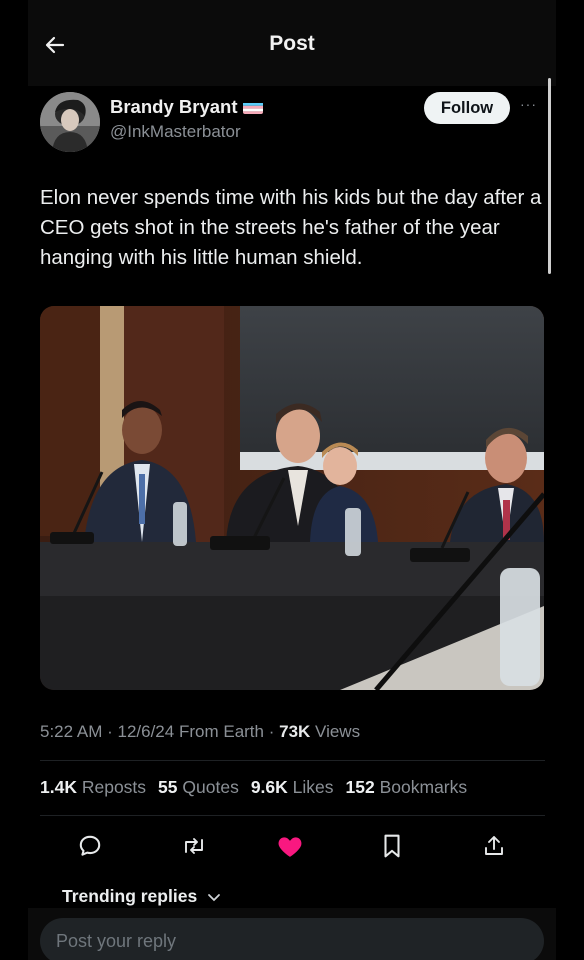  I want to click on like-button, so click(290, 846).